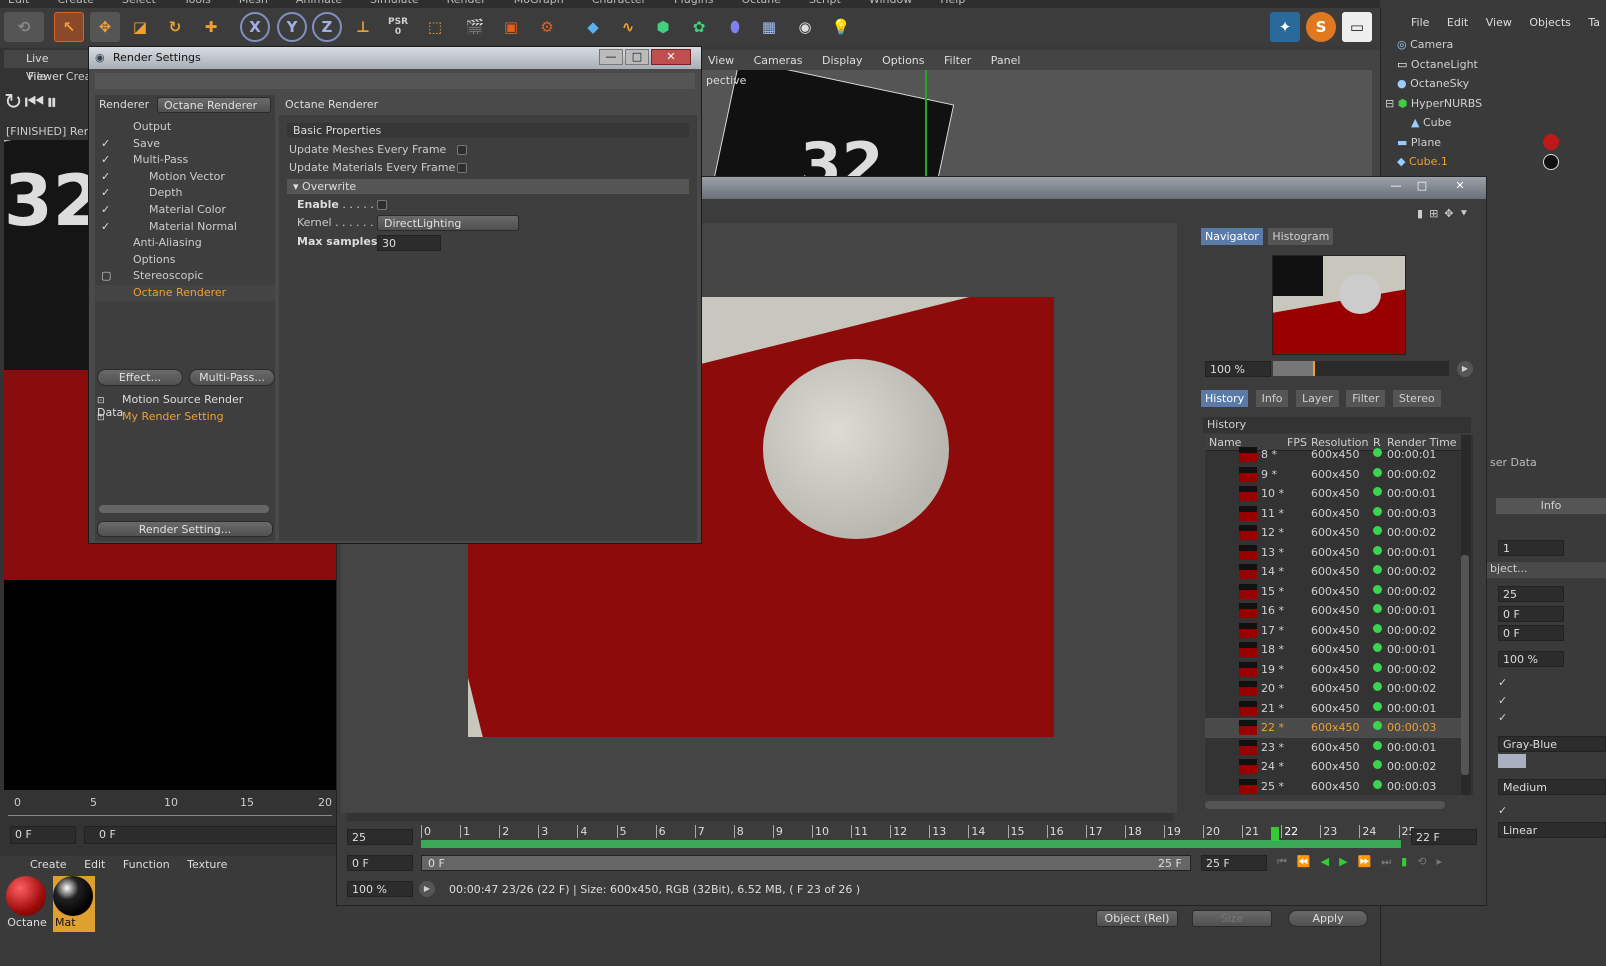  Describe the element at coordinates (1232, 918) in the screenshot. I see `size-mode-dropdown: Size` at that location.